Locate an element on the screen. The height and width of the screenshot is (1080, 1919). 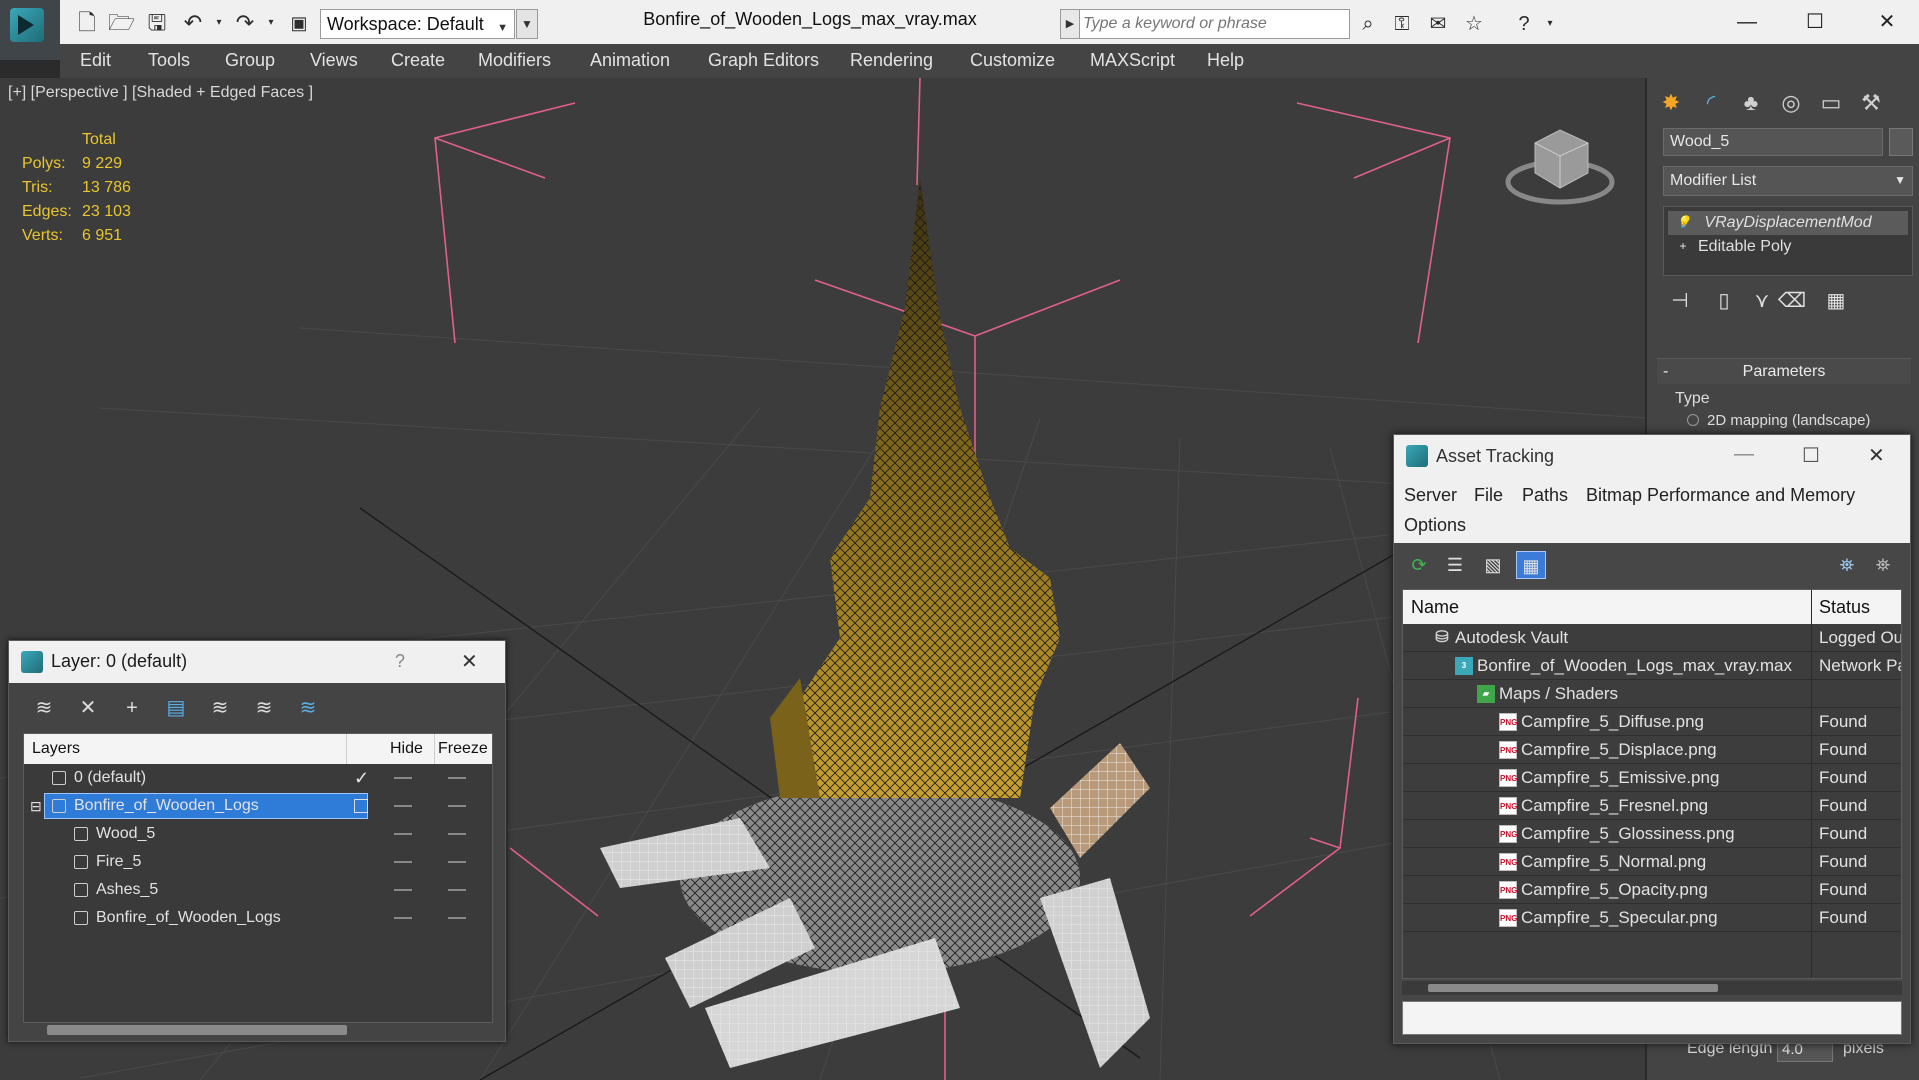
configure-sets-icon: ▦ is located at coordinates (1836, 301).